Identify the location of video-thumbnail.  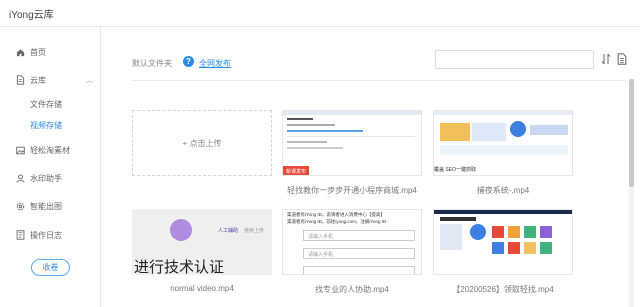
(503, 242).